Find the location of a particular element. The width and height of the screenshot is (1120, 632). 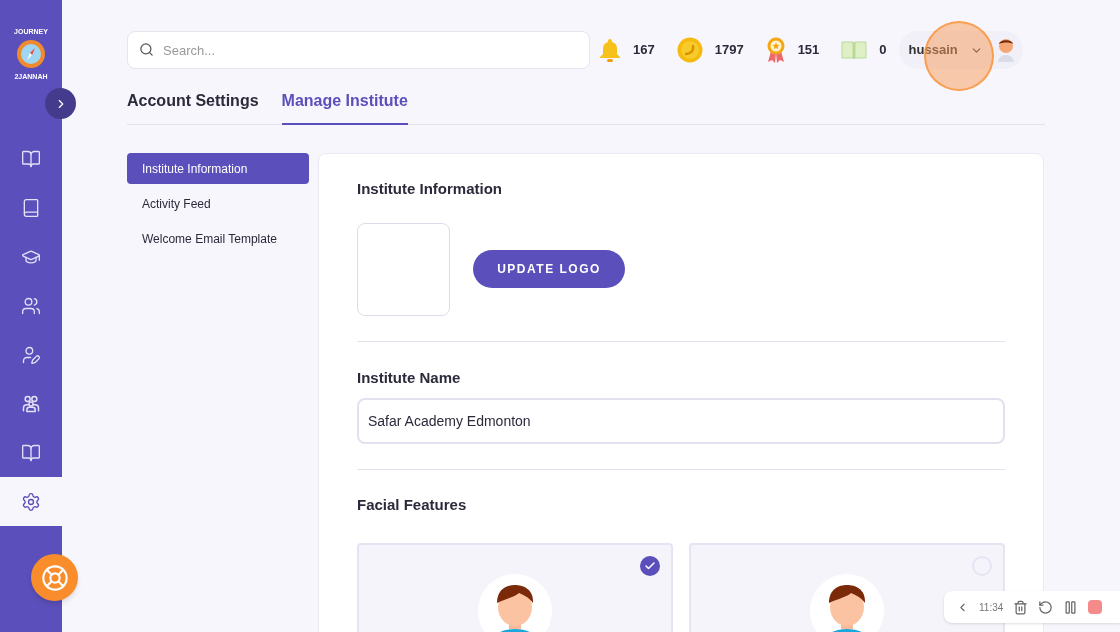

settings-menu-item: Activity Feed is located at coordinates (218, 203).